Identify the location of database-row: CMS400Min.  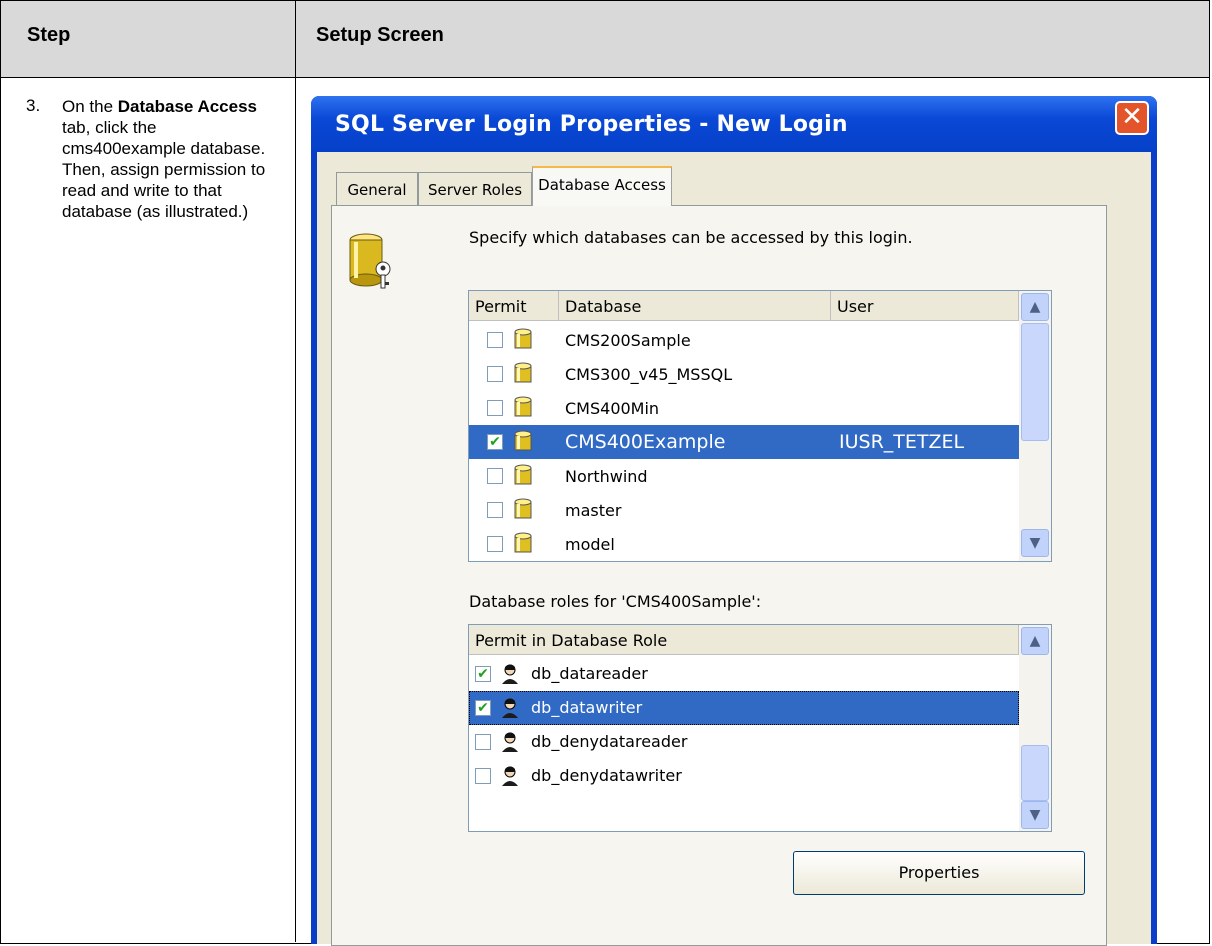
(744, 408).